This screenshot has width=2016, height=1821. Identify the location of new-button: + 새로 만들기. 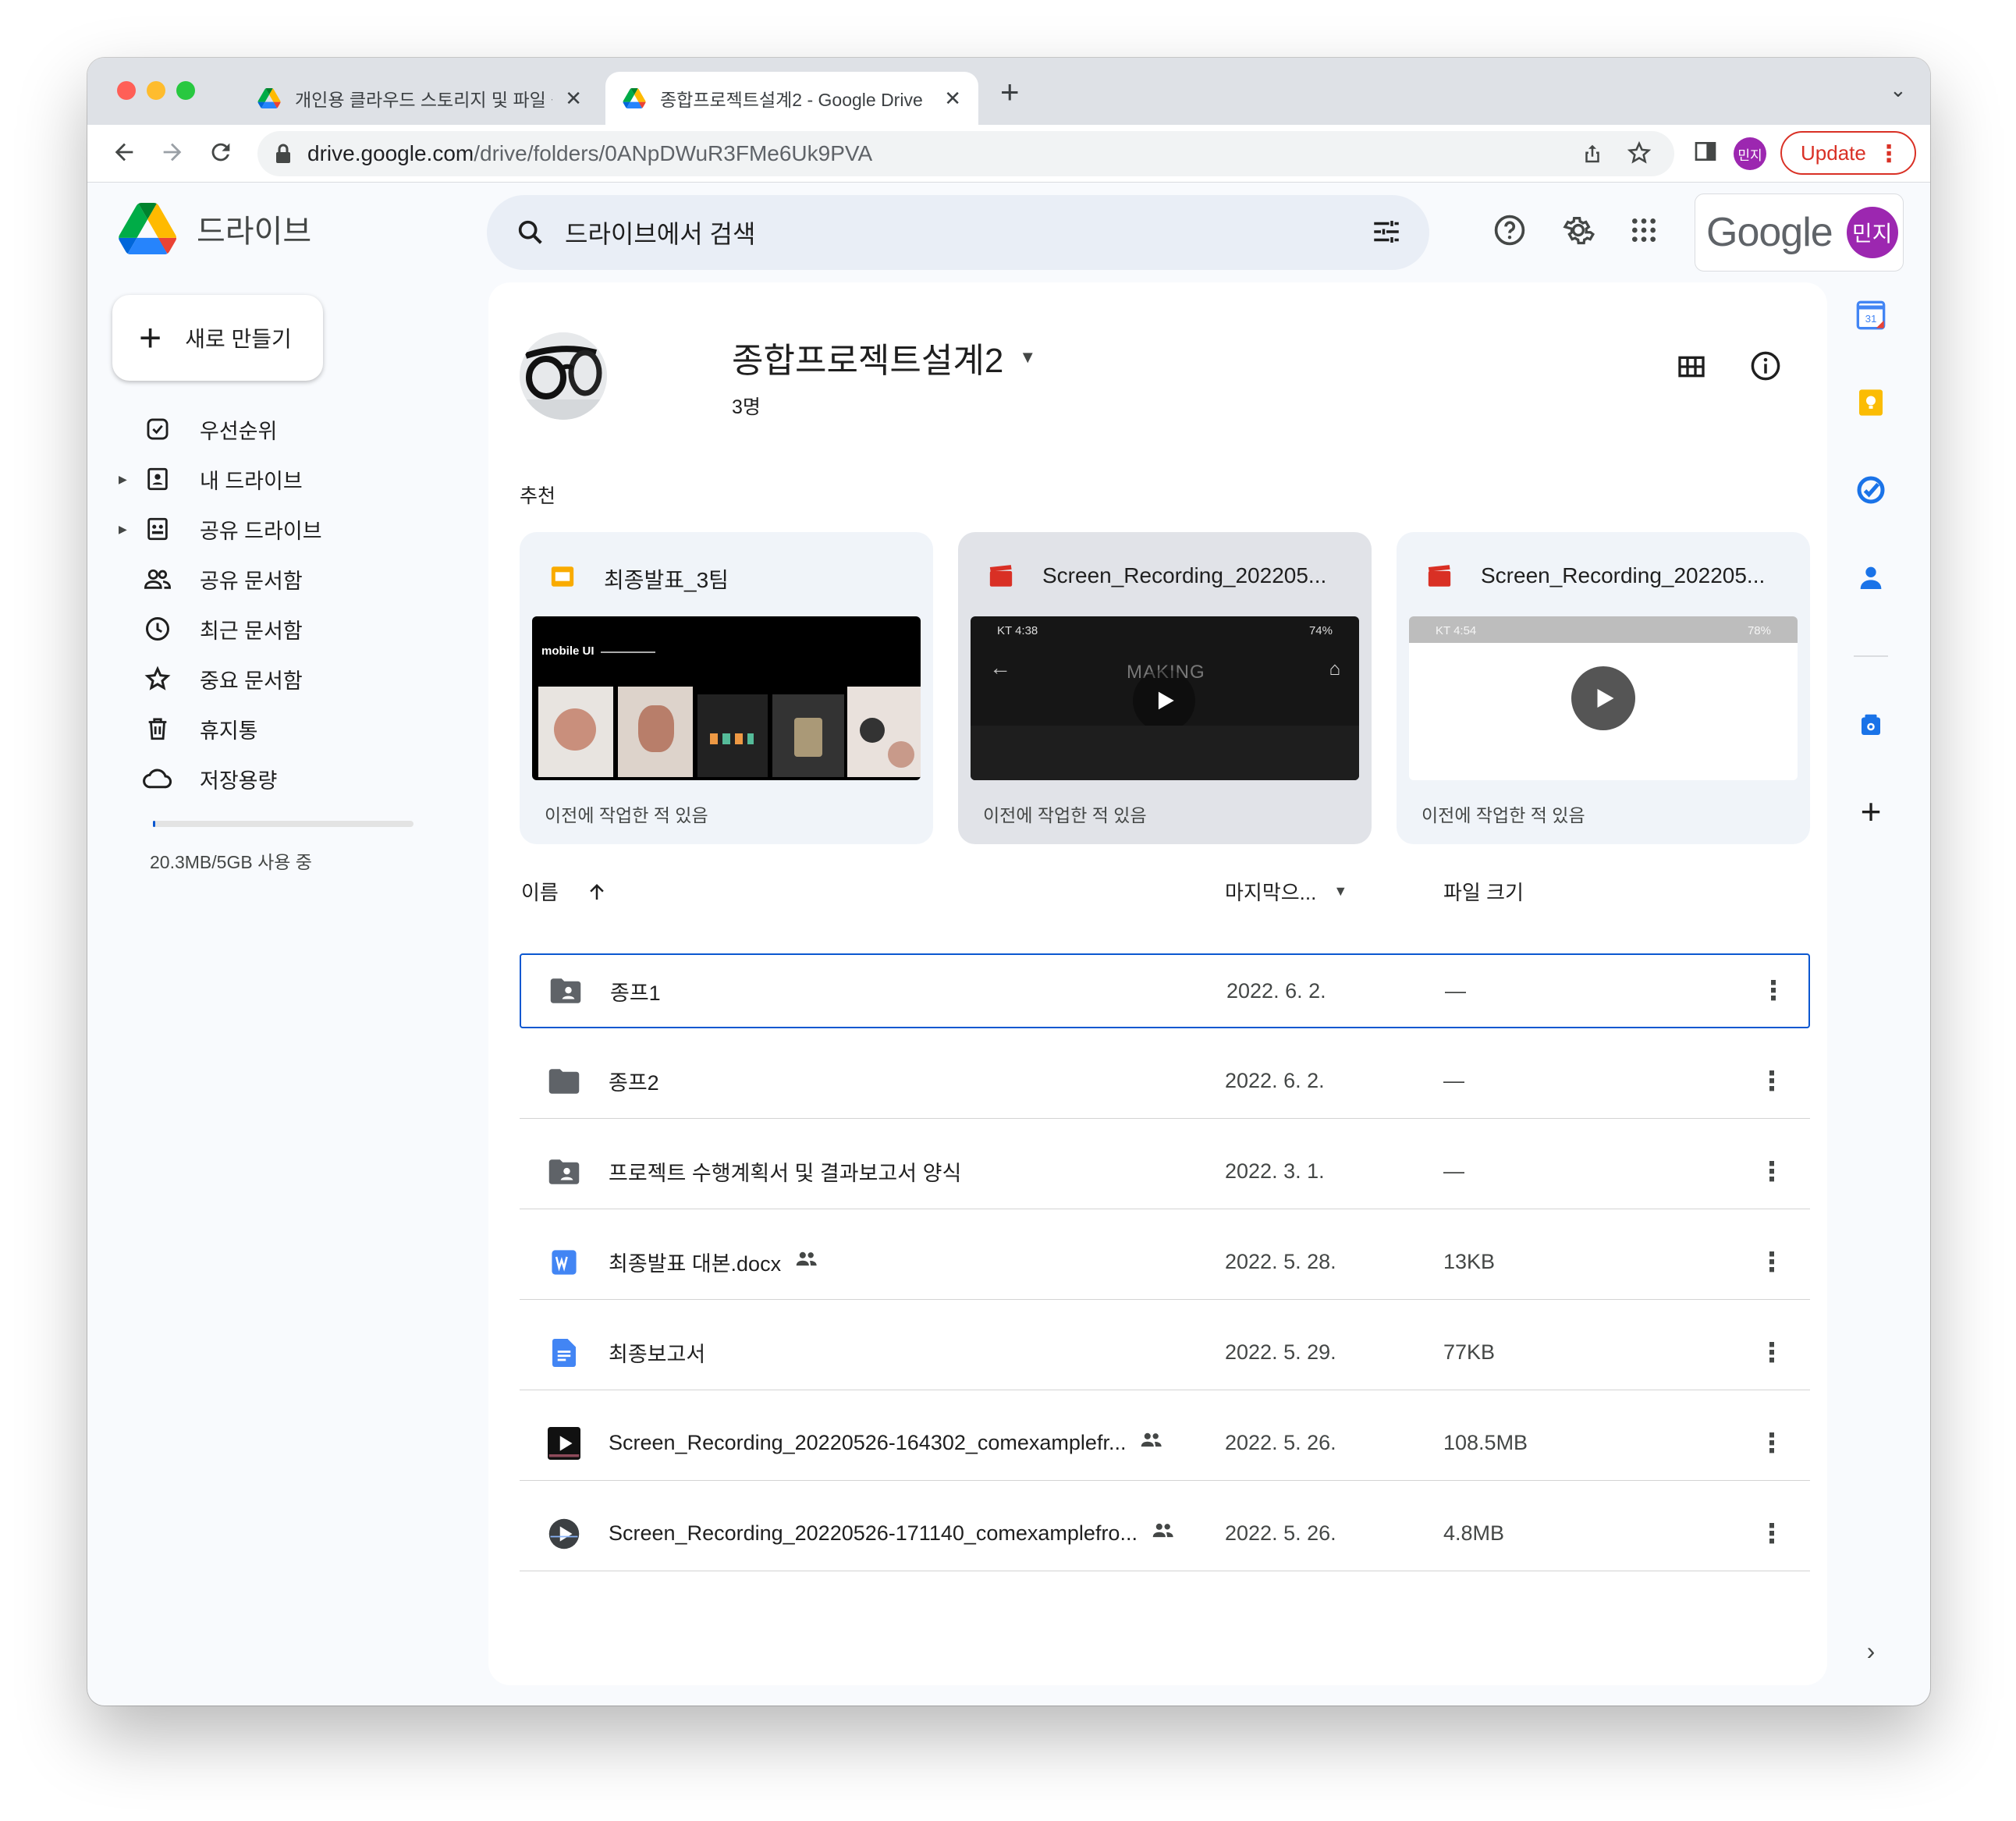
(218, 338).